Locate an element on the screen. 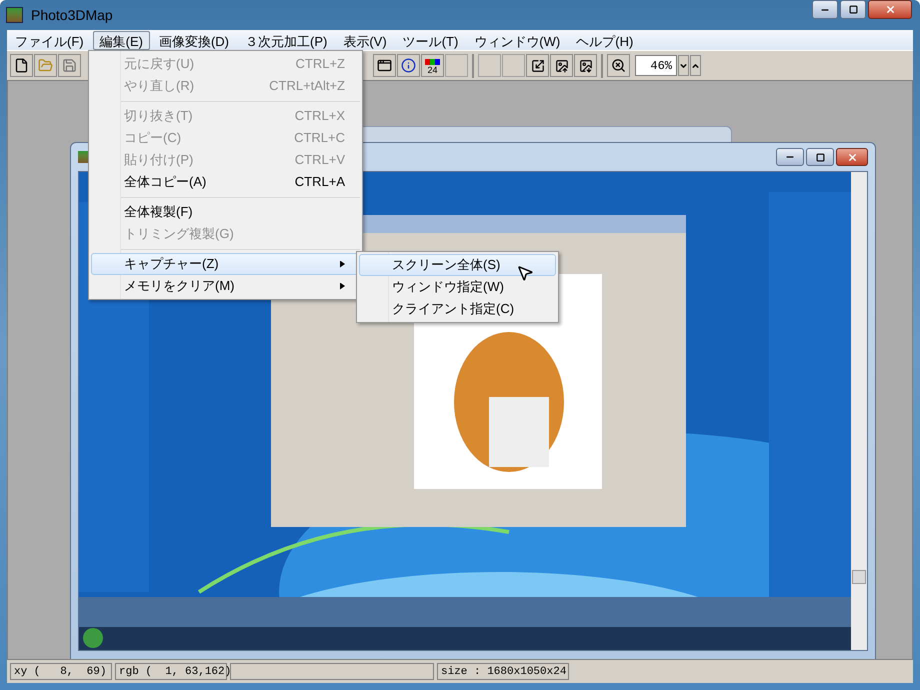 This screenshot has width=920, height=690. rgb-icon is located at coordinates (432, 62).